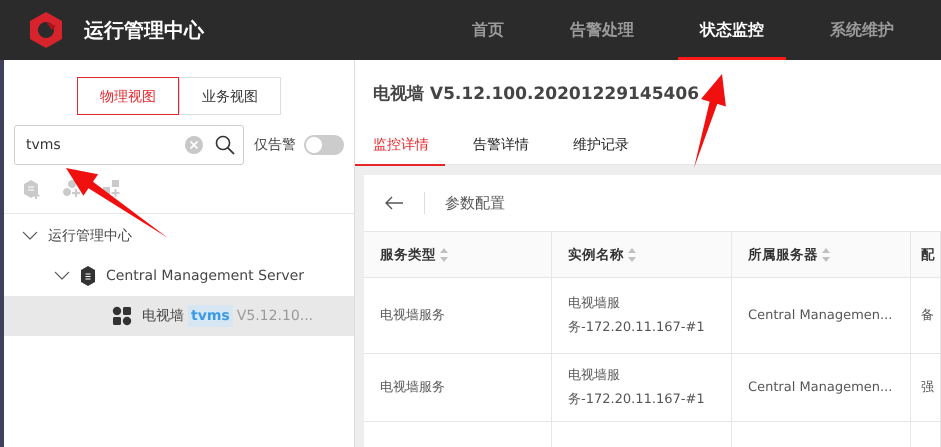 The width and height of the screenshot is (941, 447). I want to click on clear-icon, so click(194, 145).